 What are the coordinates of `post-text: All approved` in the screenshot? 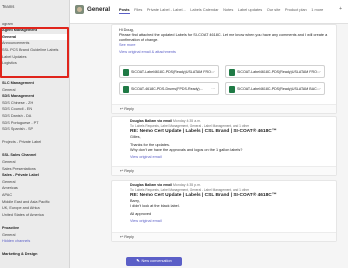 It's located at (141, 214).